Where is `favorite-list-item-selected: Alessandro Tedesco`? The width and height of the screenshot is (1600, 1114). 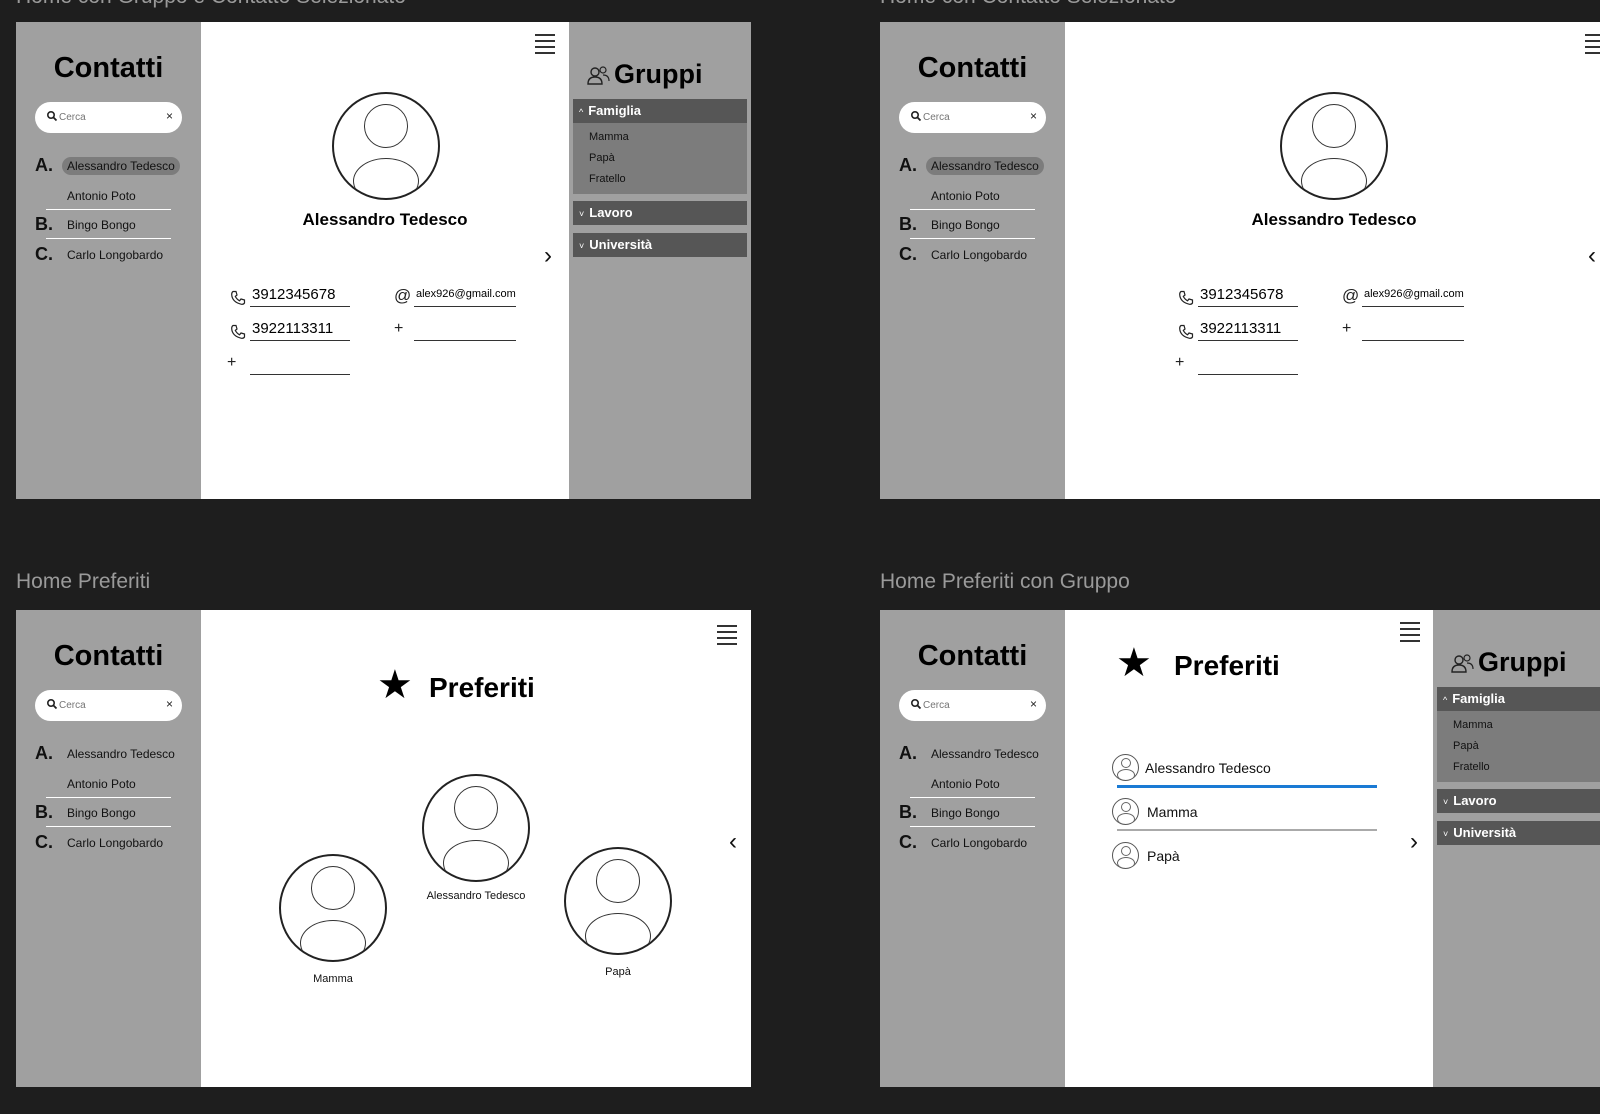 favorite-list-item-selected: Alessandro Tedesco is located at coordinates (1208, 768).